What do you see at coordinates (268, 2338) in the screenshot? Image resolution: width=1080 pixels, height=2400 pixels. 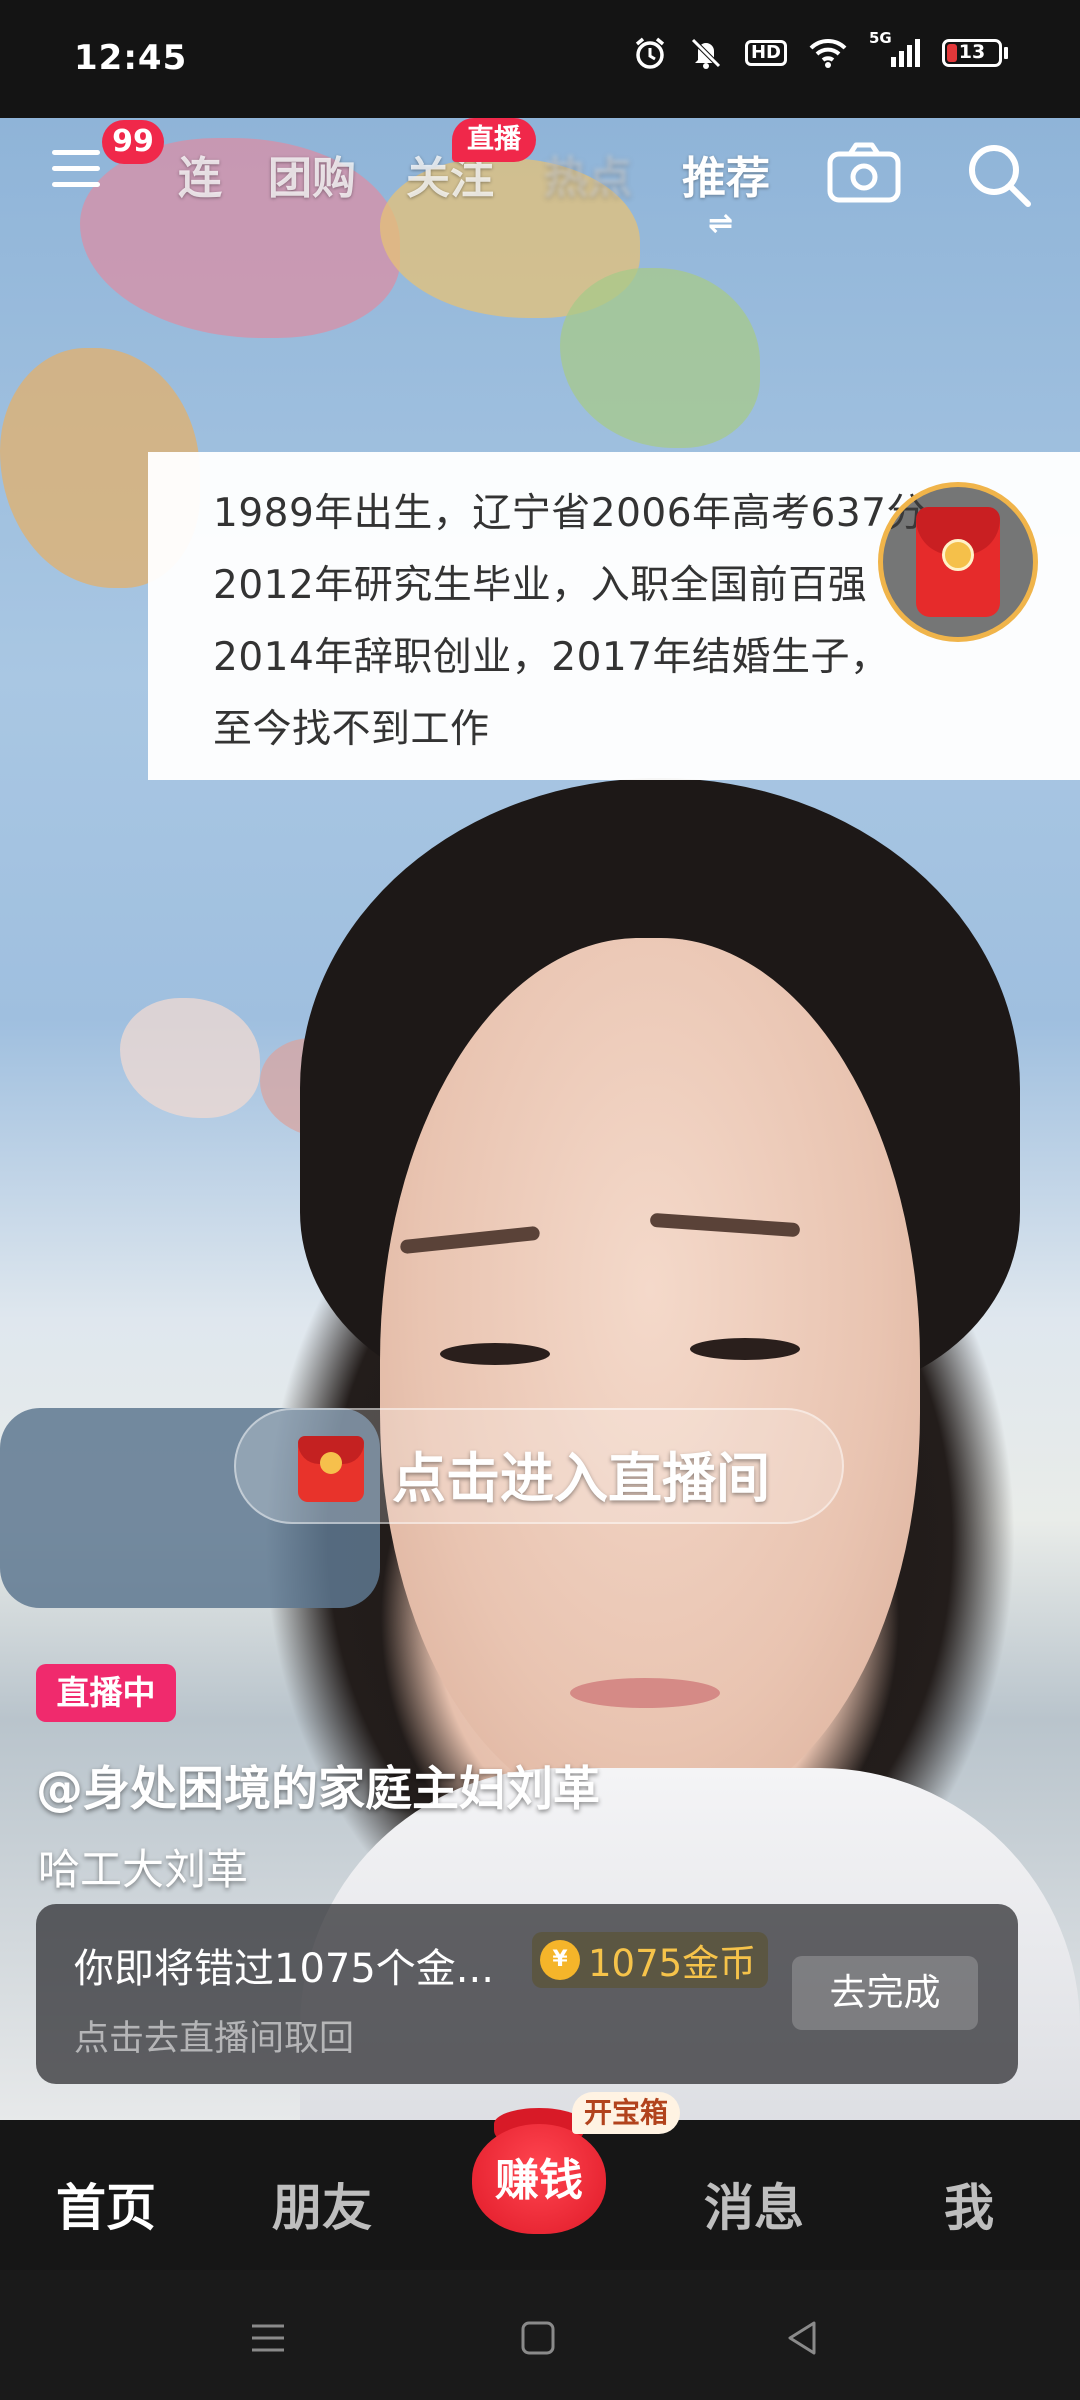 I see `recent-apps-icon` at bounding box center [268, 2338].